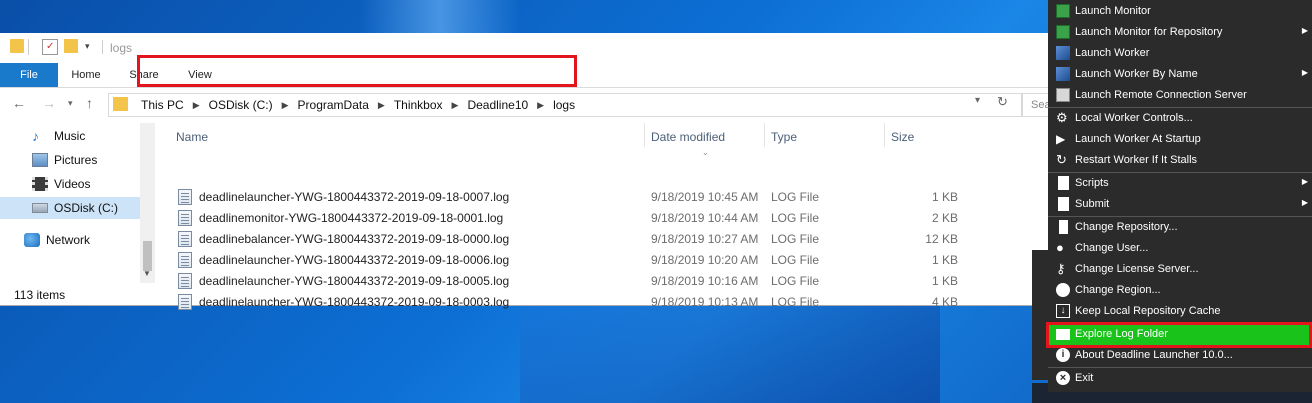  Describe the element at coordinates (1180, 183) in the screenshot. I see `menu-item-scripts: Scripts ▶` at that location.